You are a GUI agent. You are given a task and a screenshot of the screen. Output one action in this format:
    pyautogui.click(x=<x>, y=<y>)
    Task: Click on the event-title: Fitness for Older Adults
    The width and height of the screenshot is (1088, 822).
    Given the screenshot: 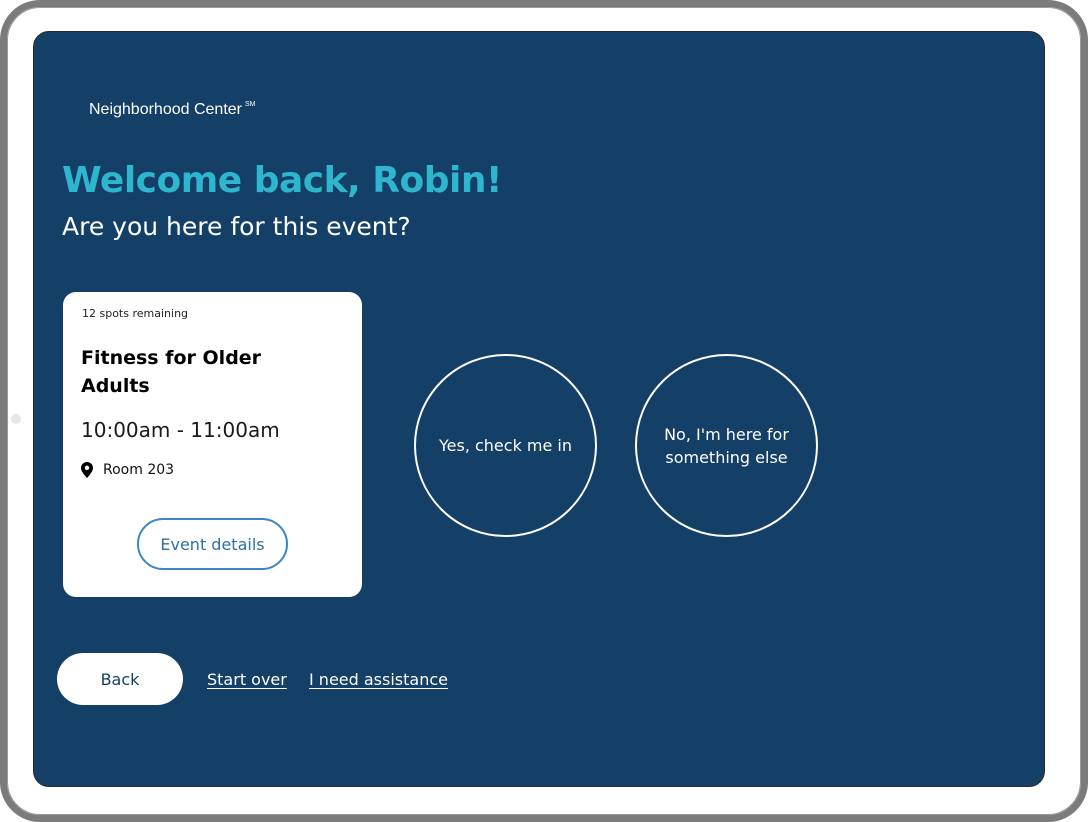 What is the action you would take?
    pyautogui.click(x=171, y=372)
    